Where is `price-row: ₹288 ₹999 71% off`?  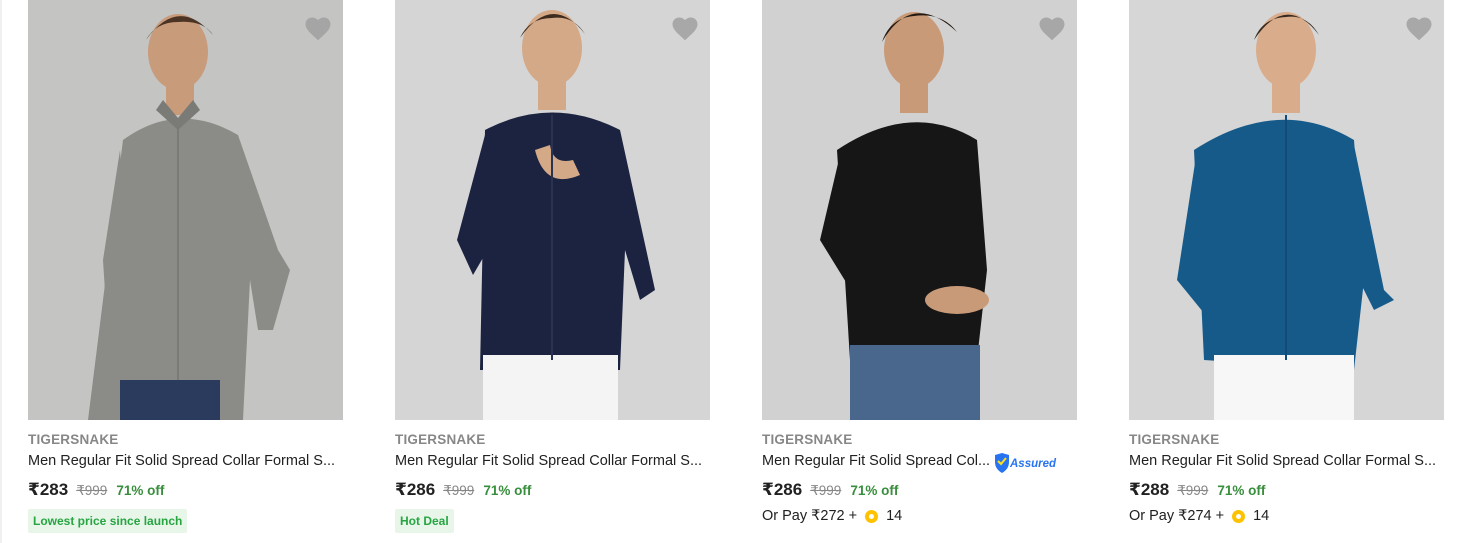 price-row: ₹288 ₹999 71% off is located at coordinates (1197, 490).